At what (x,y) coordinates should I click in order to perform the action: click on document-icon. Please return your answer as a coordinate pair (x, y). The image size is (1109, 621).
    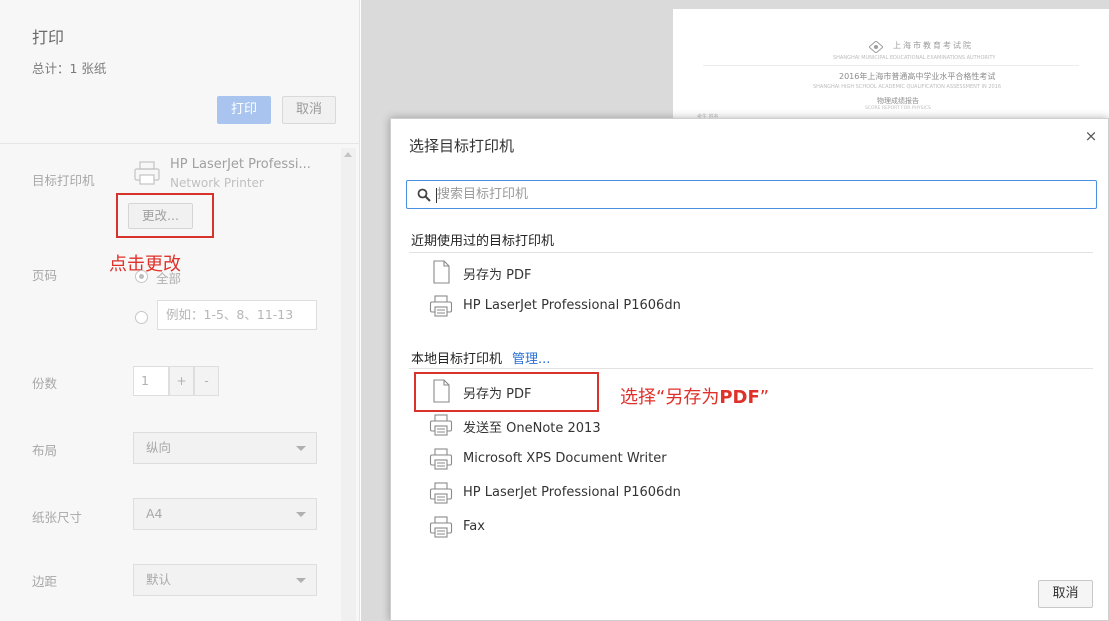
    Looking at the image, I should click on (441, 272).